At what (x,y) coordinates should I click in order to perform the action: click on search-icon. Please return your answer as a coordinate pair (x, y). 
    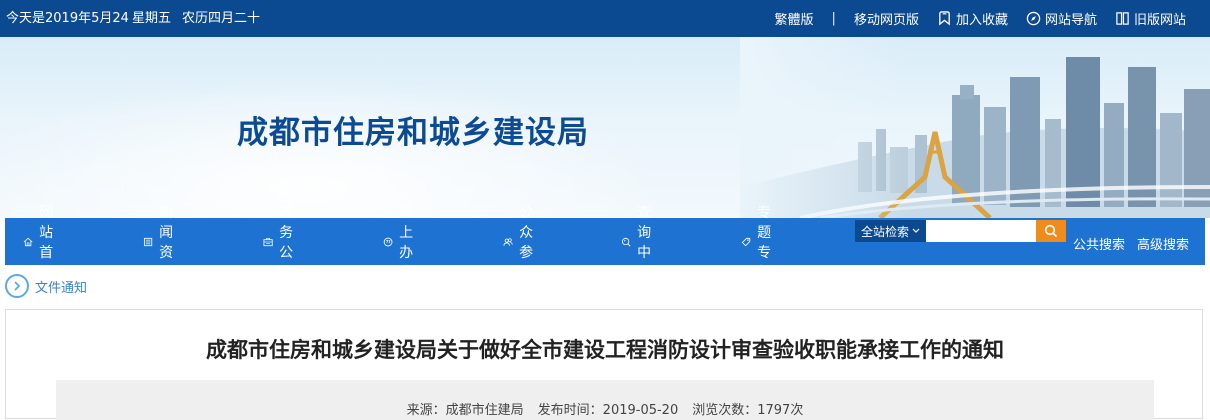
    Looking at the image, I should click on (1051, 231).